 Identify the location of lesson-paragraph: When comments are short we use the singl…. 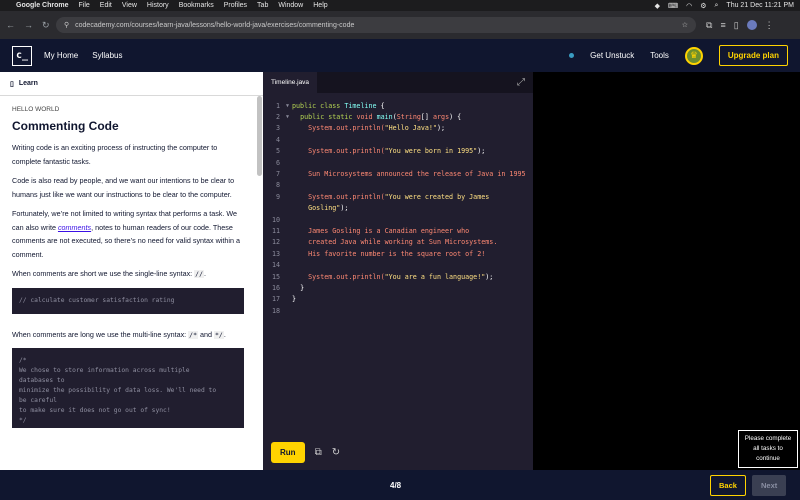
(109, 273).